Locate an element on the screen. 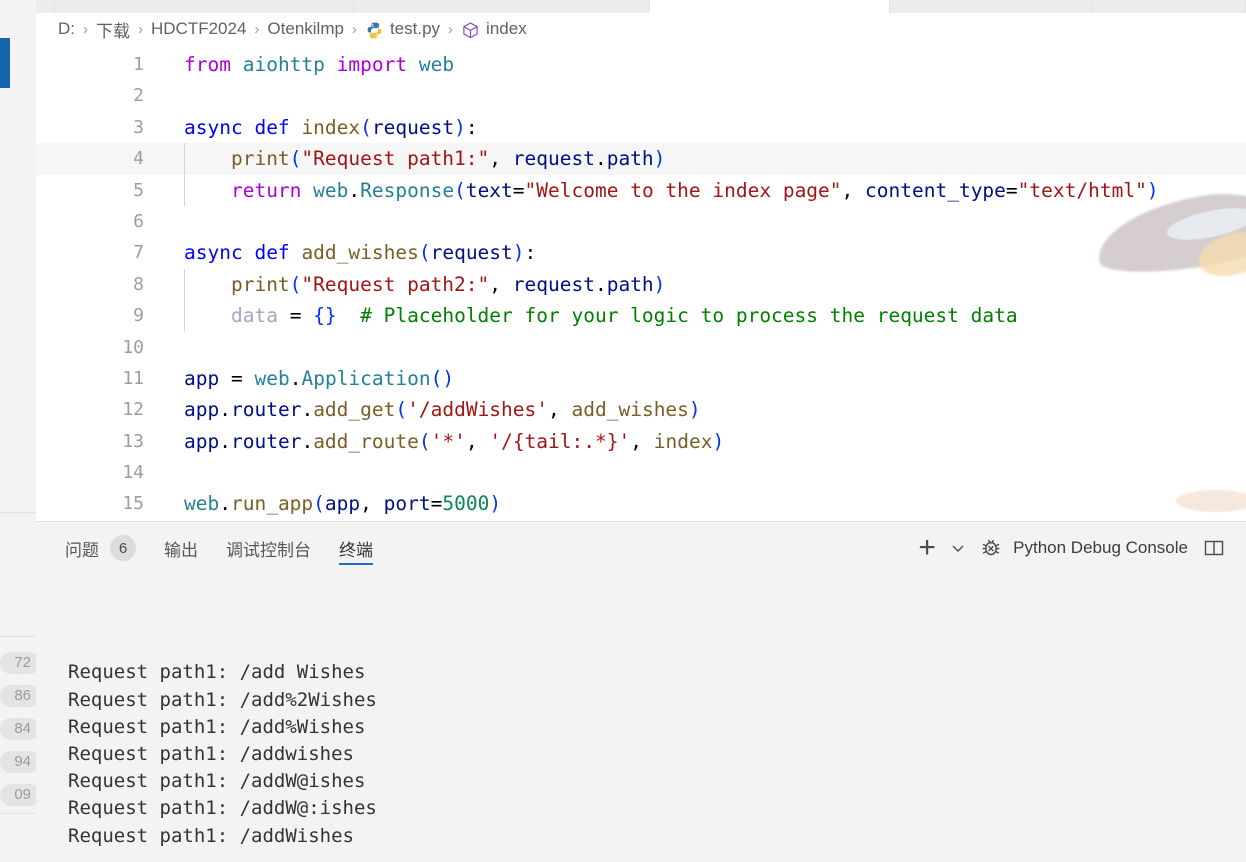 The width and height of the screenshot is (1246, 862). code-token: async is located at coordinates (213, 253).